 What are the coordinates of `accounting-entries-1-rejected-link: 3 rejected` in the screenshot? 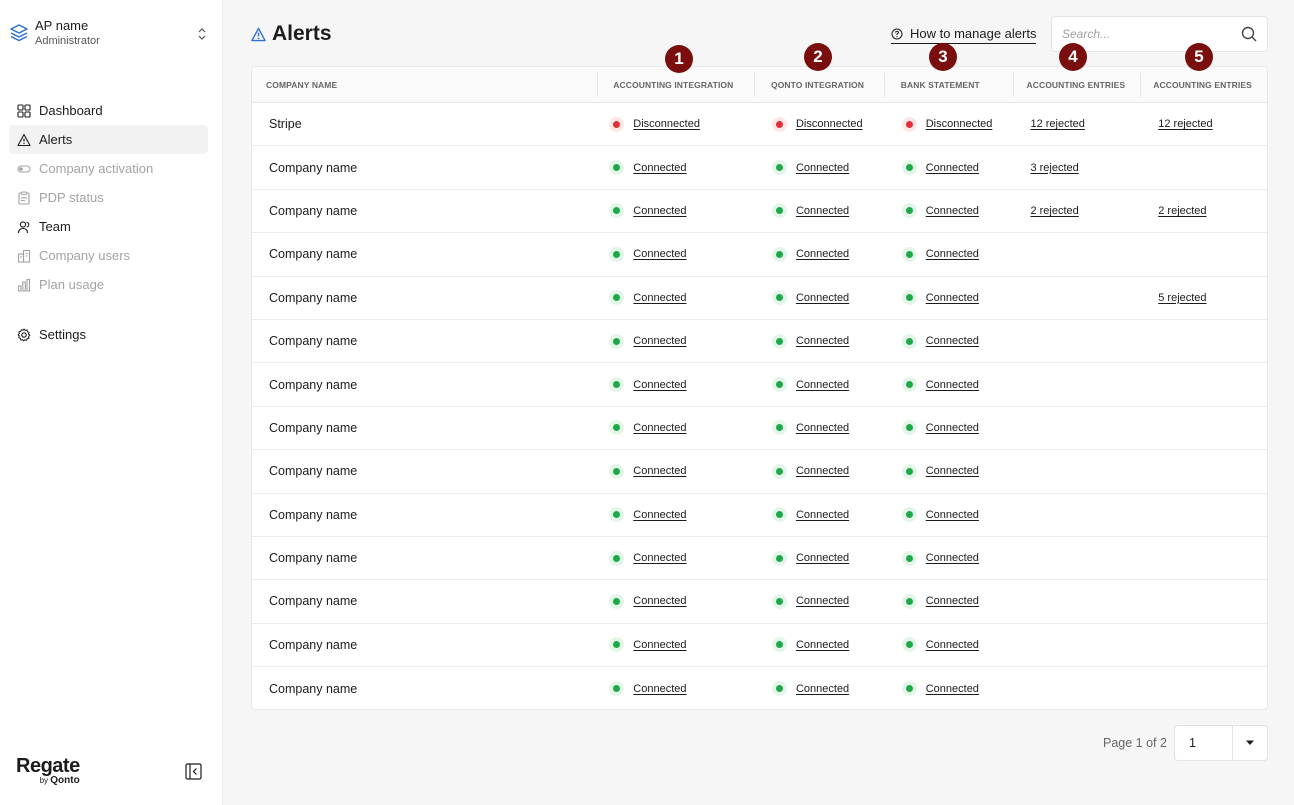 It's located at (1054, 168).